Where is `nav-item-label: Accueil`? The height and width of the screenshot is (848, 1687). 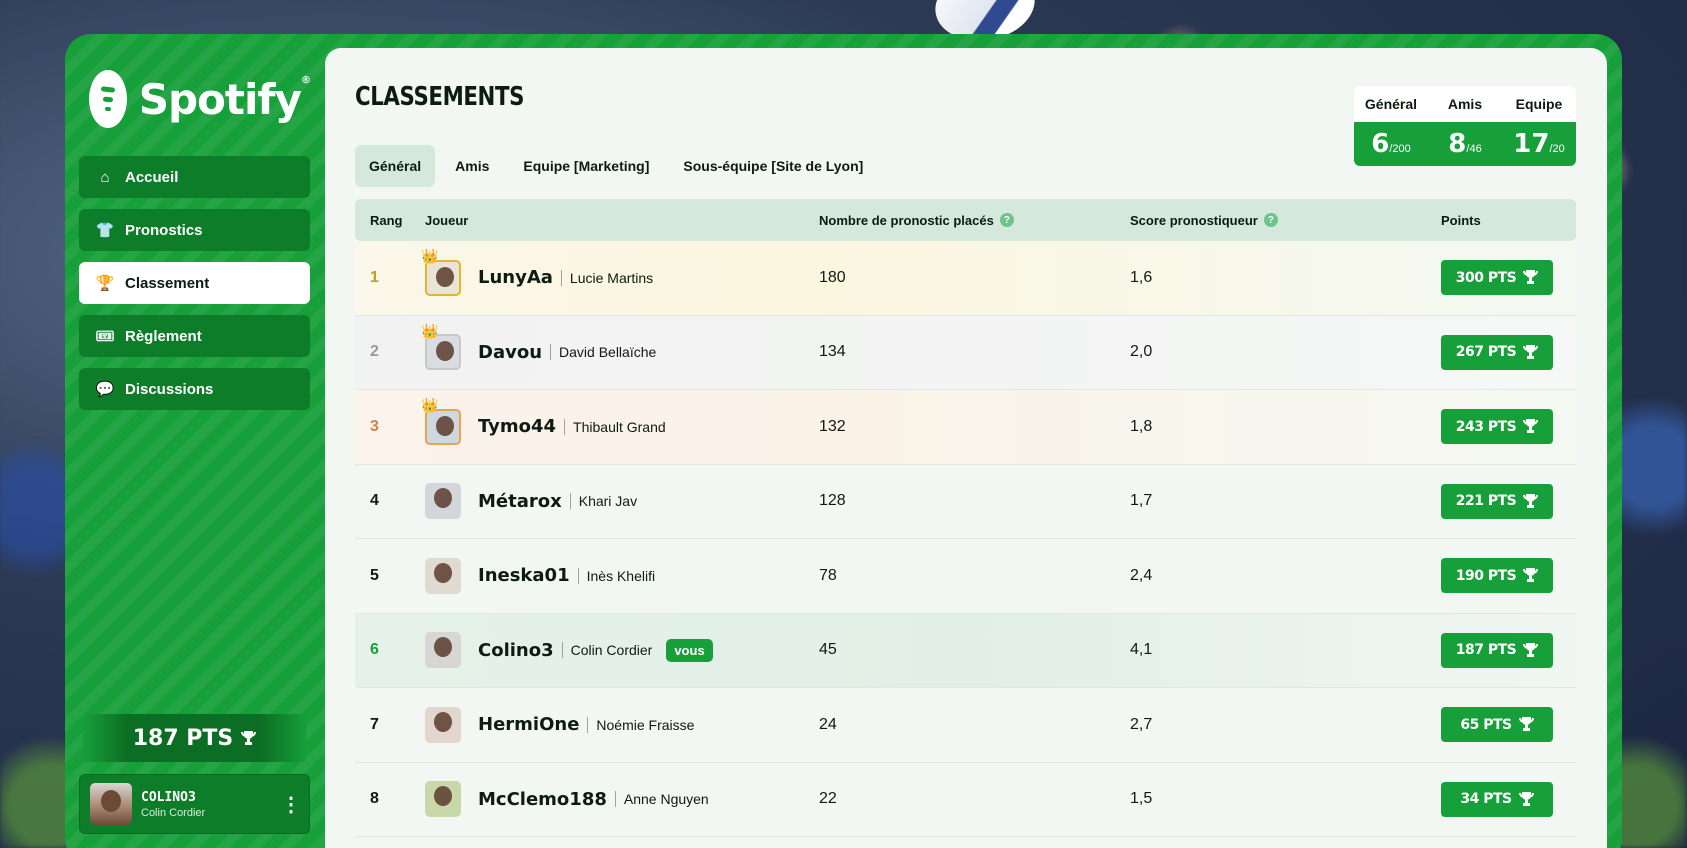
nav-item-label: Accueil is located at coordinates (152, 177).